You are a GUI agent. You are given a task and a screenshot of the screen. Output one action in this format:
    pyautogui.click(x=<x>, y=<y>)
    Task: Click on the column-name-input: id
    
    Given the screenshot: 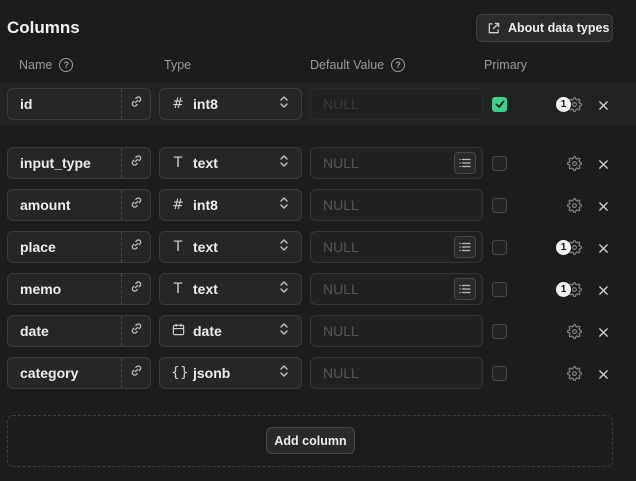 What is the action you would take?
    pyautogui.click(x=79, y=104)
    